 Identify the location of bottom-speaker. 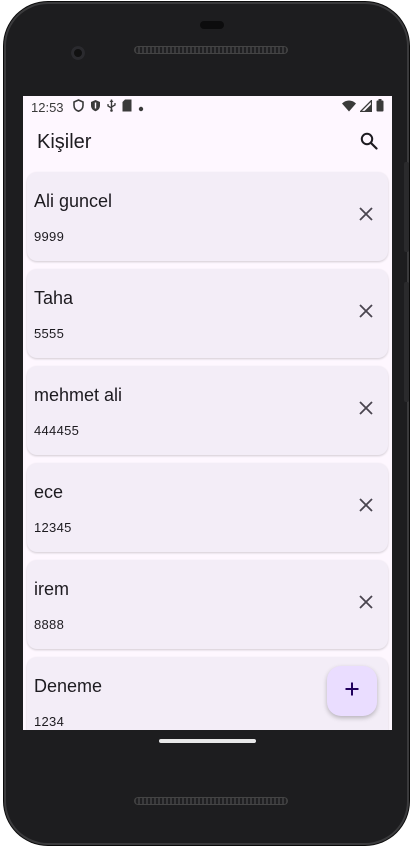
(211, 801).